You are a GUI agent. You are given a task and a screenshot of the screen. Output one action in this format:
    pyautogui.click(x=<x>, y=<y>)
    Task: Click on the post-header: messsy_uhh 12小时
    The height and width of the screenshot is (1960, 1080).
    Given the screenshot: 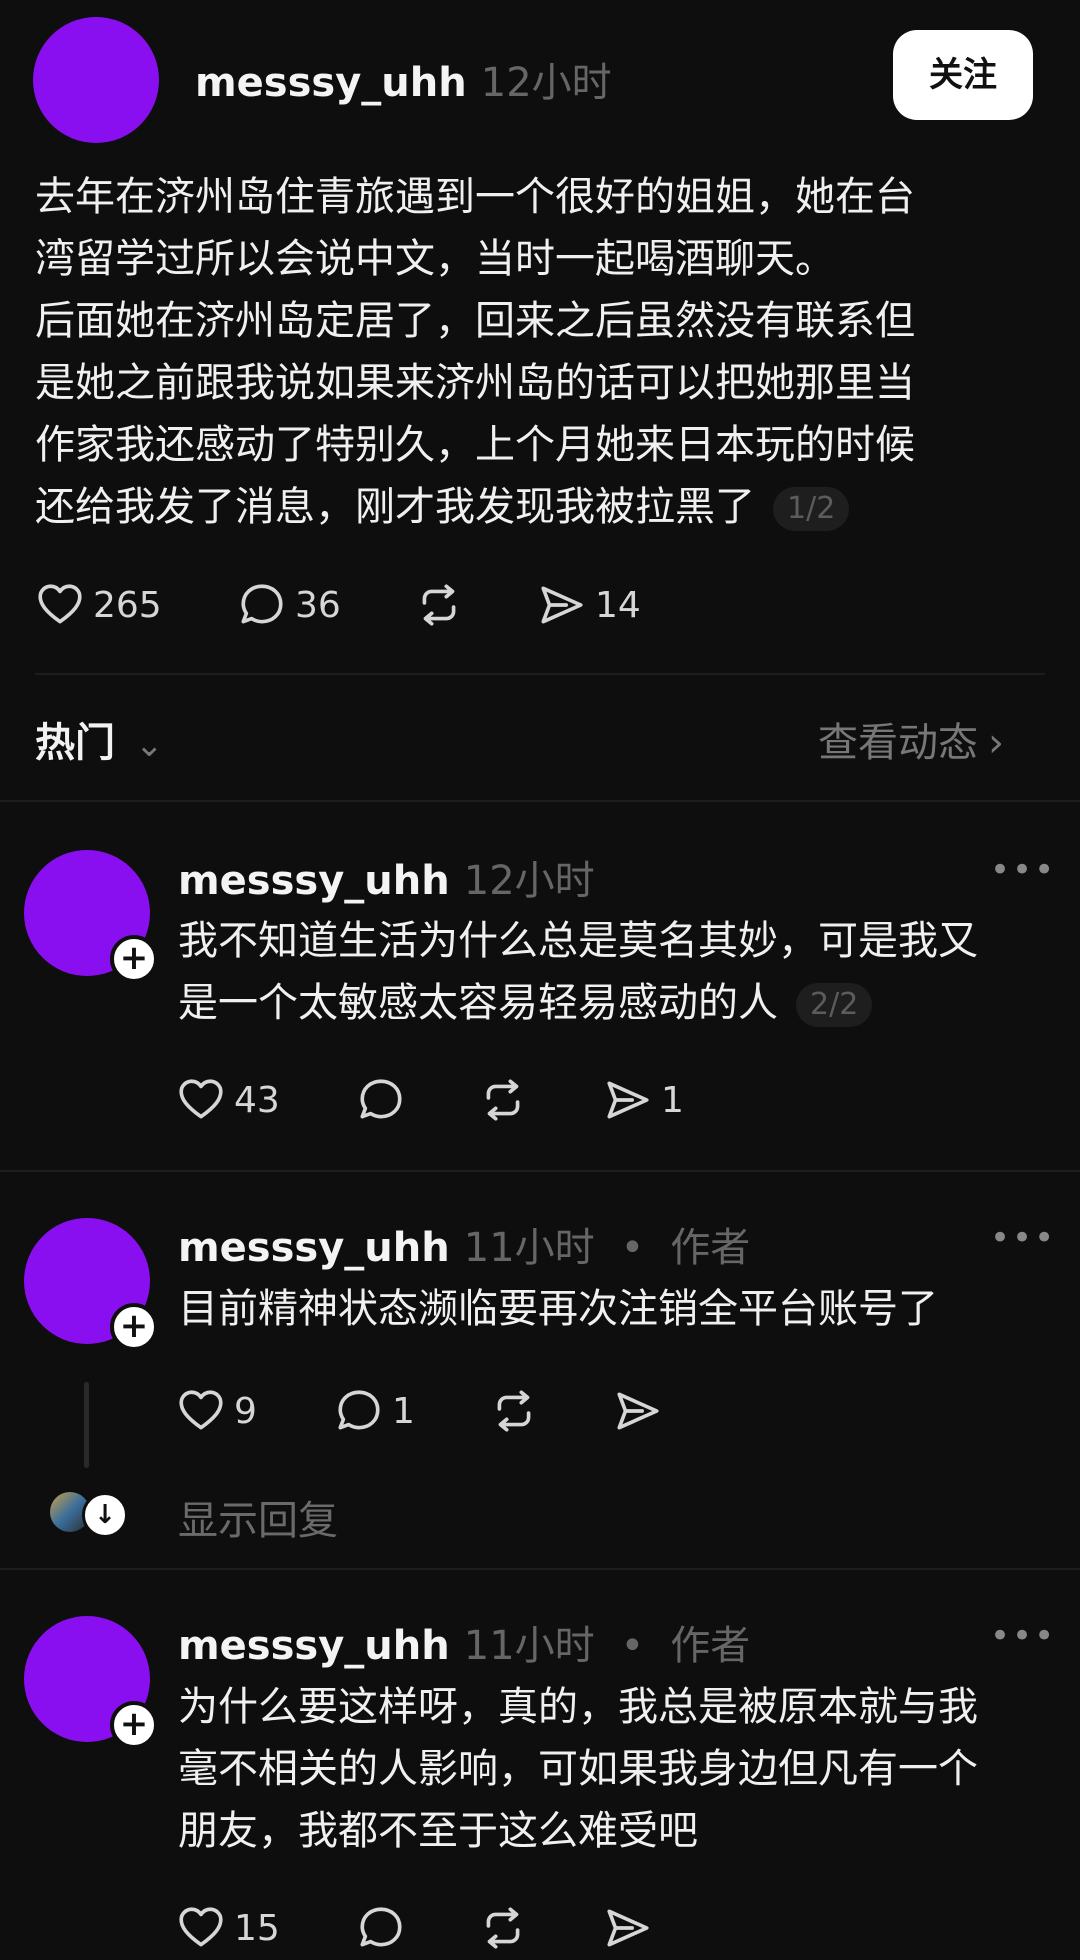 What is the action you would take?
    pyautogui.click(x=403, y=79)
    